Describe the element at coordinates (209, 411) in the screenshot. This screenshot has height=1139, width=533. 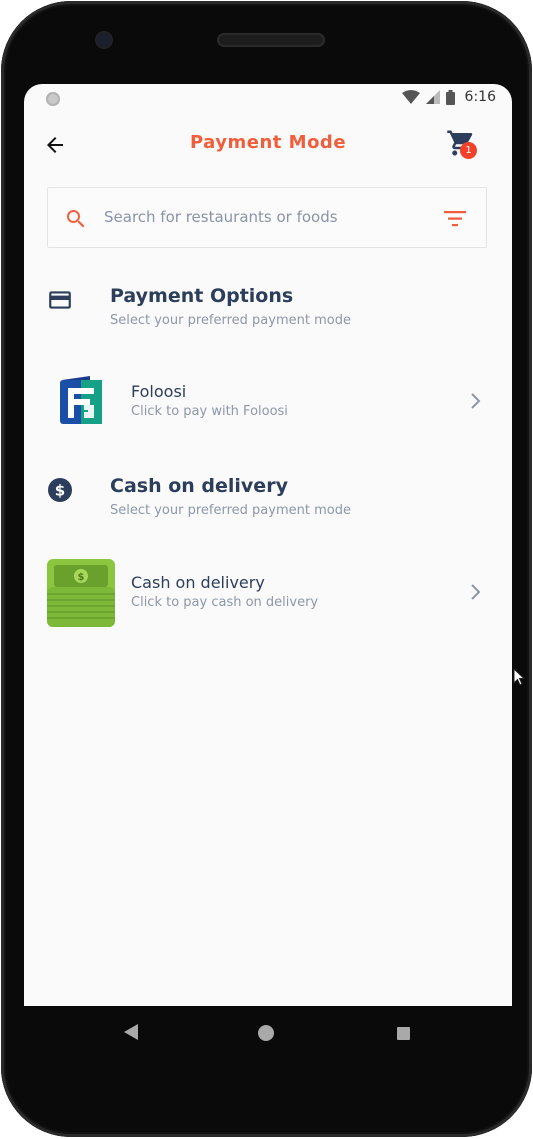
I see `option-subtitle: Click to pay with Foloosi` at that location.